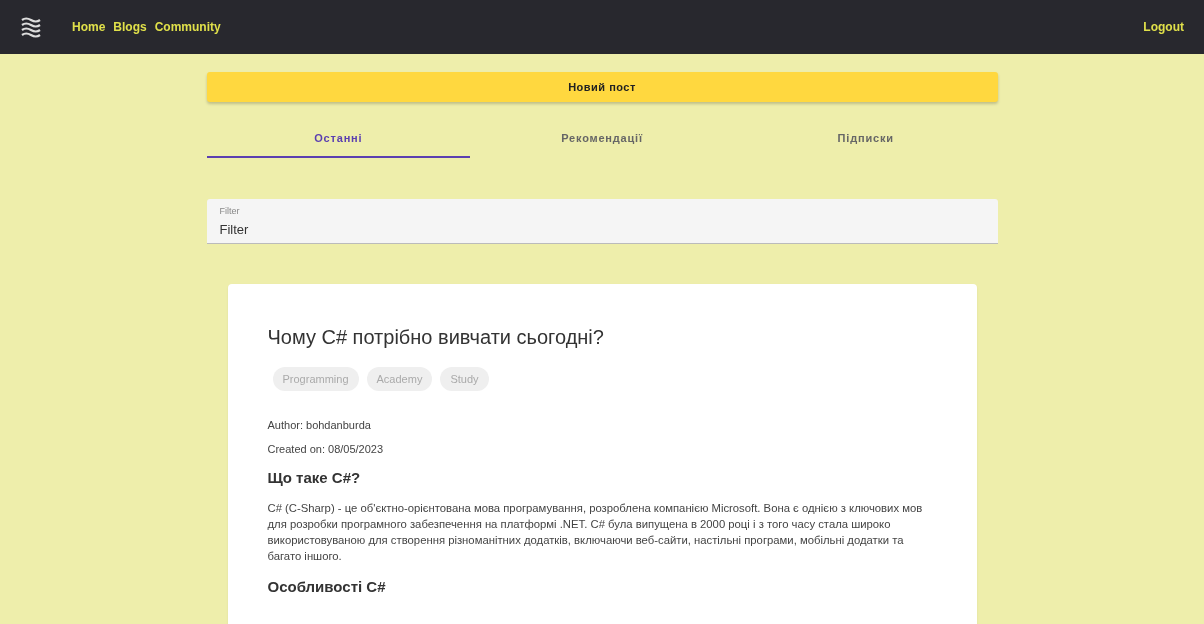 Image resolution: width=1204 pixels, height=624 pixels. What do you see at coordinates (602, 139) in the screenshot?
I see `tab: Рекомендації` at bounding box center [602, 139].